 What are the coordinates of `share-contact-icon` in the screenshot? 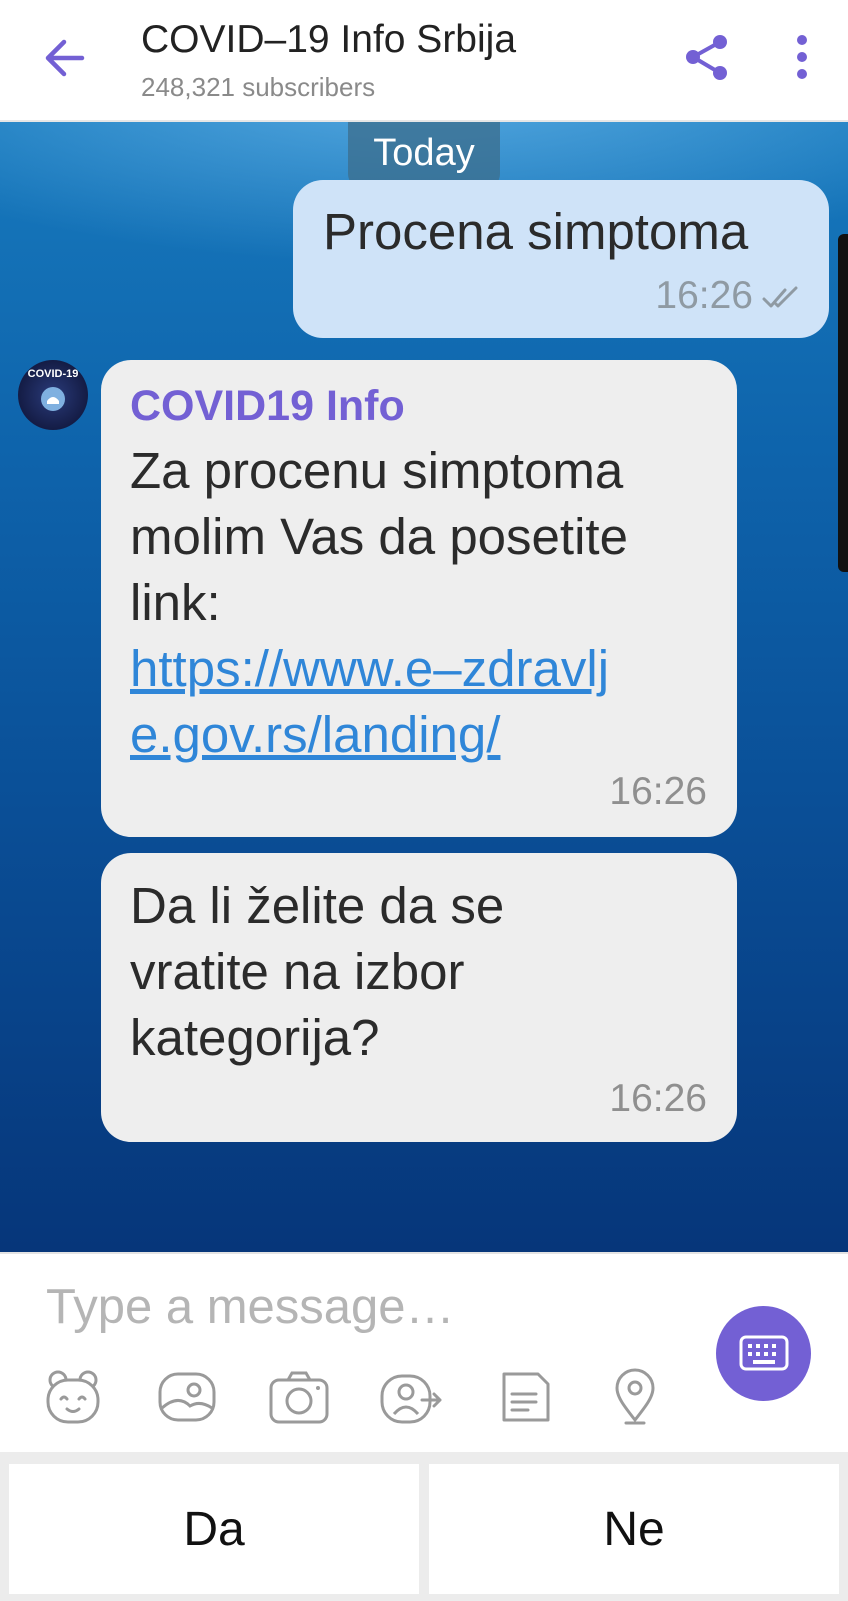 It's located at (411, 1399).